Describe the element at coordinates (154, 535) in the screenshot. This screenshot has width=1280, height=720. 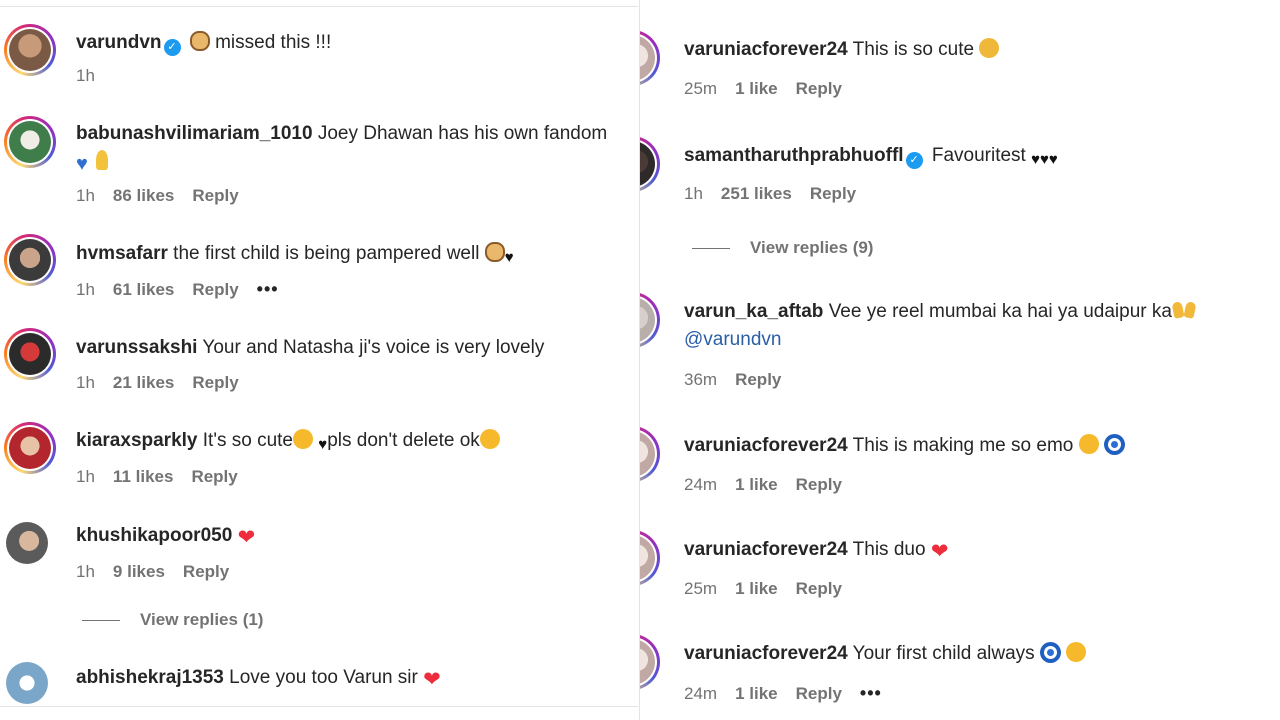
I see `comment-username: khushikapoor050` at that location.